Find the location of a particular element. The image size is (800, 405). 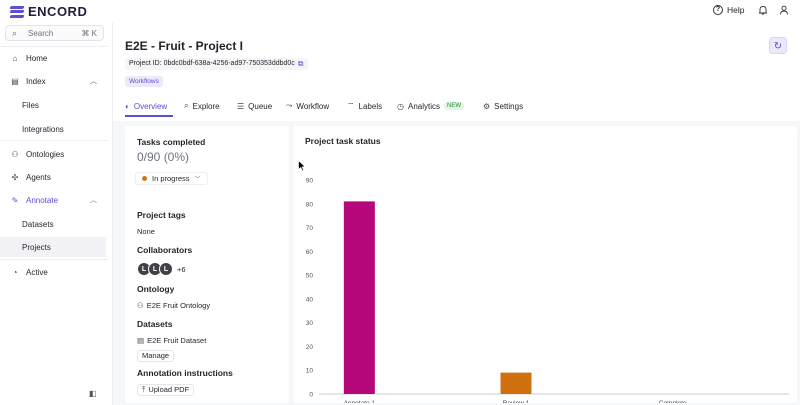

tab-analytics: ◷ Analytics NEW is located at coordinates (430, 106).